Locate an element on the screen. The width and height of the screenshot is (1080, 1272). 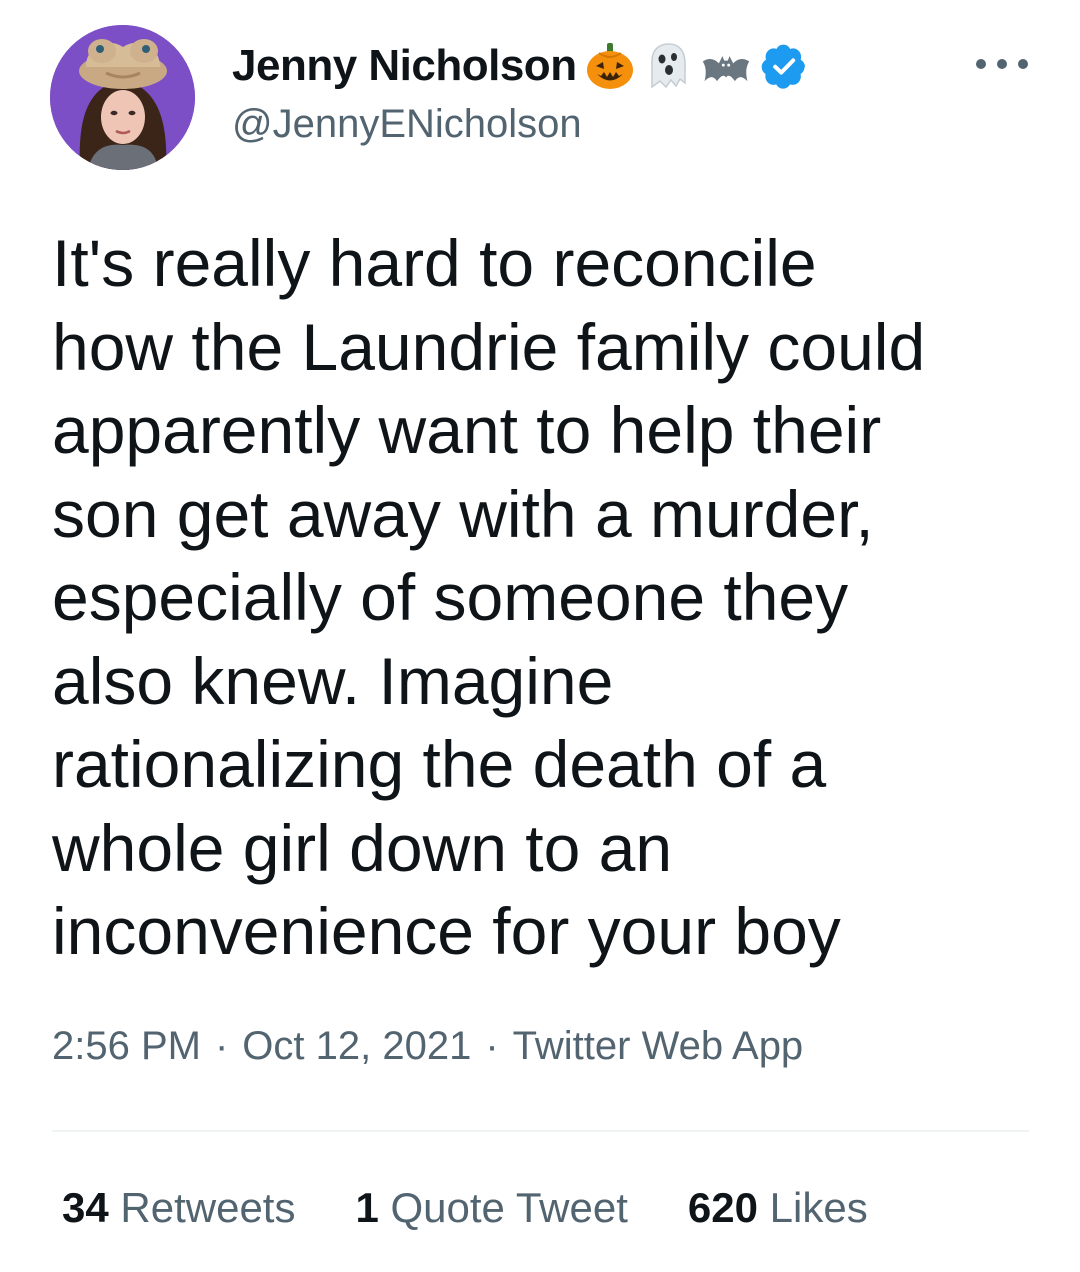
retweets-stat: 34 Retweets is located at coordinates (178, 1208).